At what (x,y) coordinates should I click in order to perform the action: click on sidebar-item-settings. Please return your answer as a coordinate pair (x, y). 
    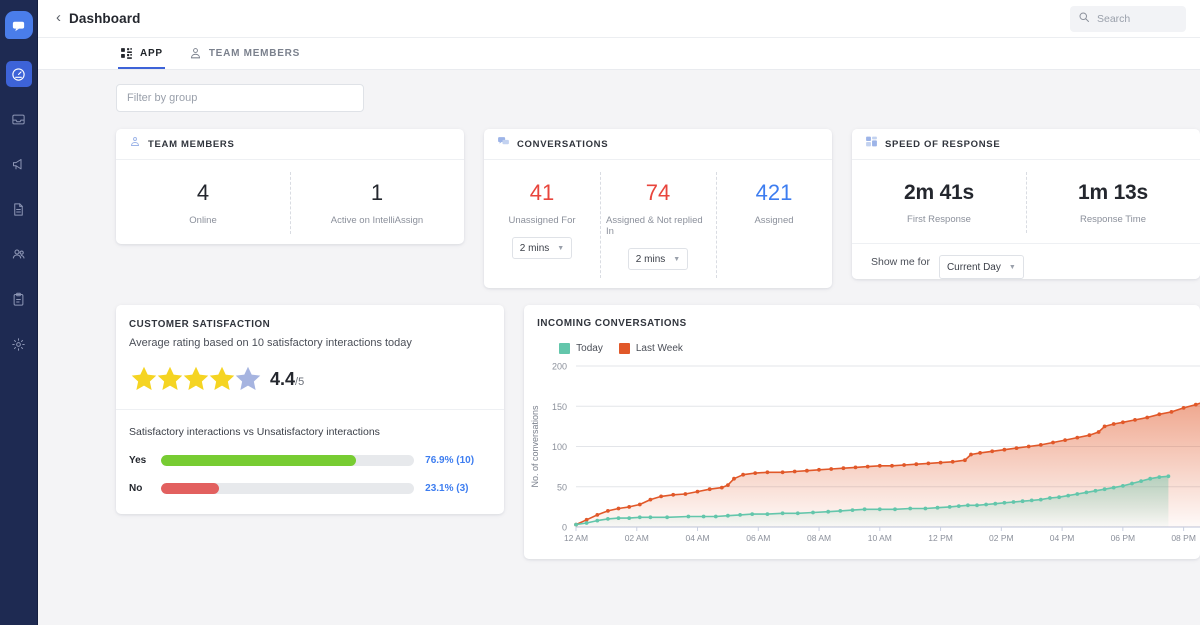
    Looking at the image, I should click on (19, 344).